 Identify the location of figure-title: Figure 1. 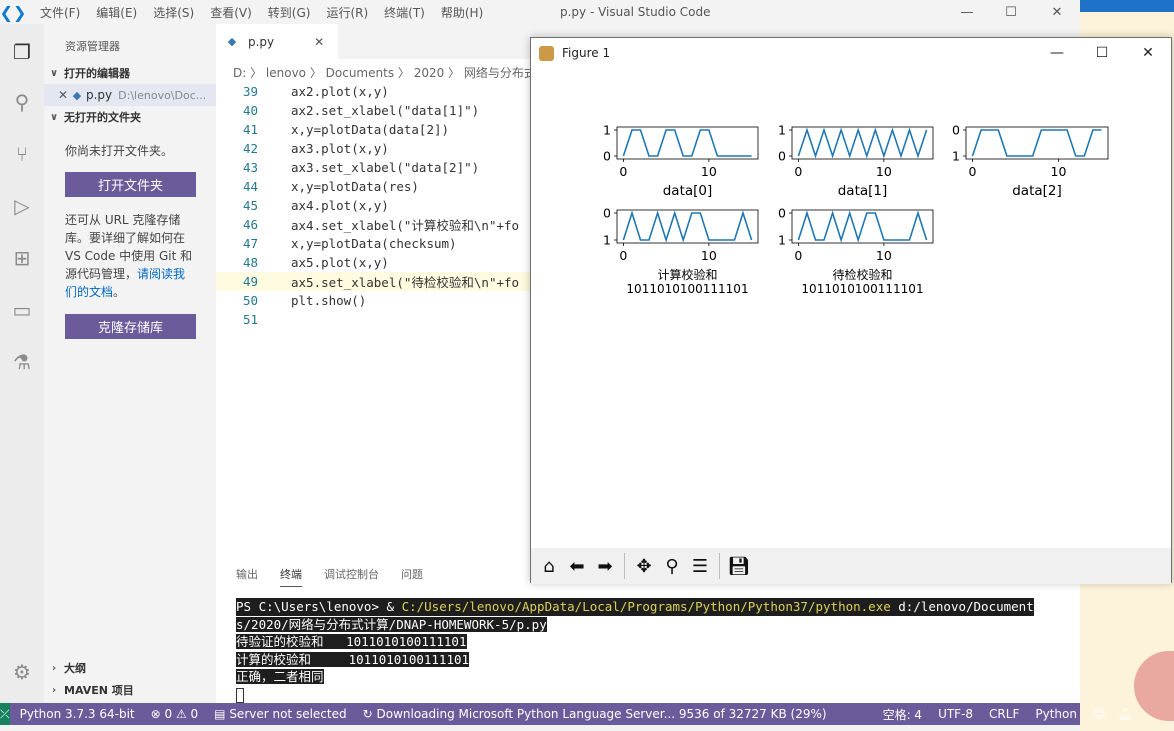
(586, 53).